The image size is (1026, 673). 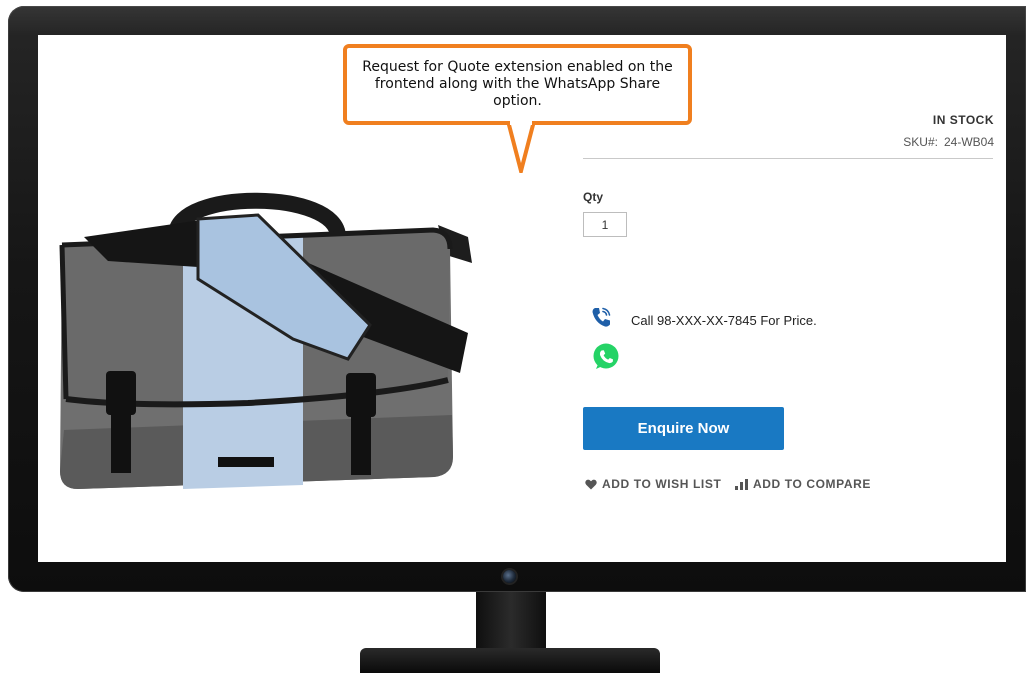 What do you see at coordinates (593, 197) in the screenshot?
I see `qty-label: Qty` at bounding box center [593, 197].